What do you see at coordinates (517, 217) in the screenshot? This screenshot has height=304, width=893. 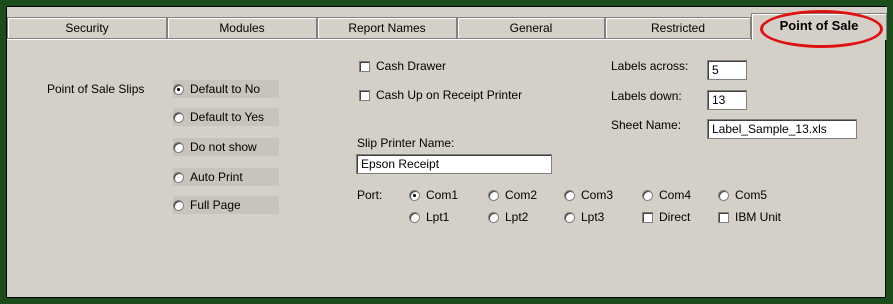 I see `port-option-label: Lpt2` at bounding box center [517, 217].